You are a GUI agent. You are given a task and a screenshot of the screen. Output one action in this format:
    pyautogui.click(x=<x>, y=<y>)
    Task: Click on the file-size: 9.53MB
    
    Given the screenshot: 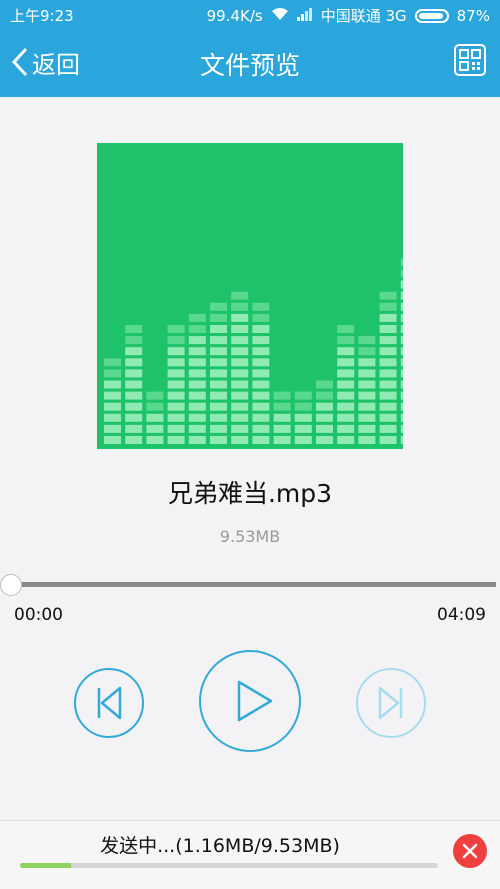 What is the action you would take?
    pyautogui.click(x=250, y=536)
    